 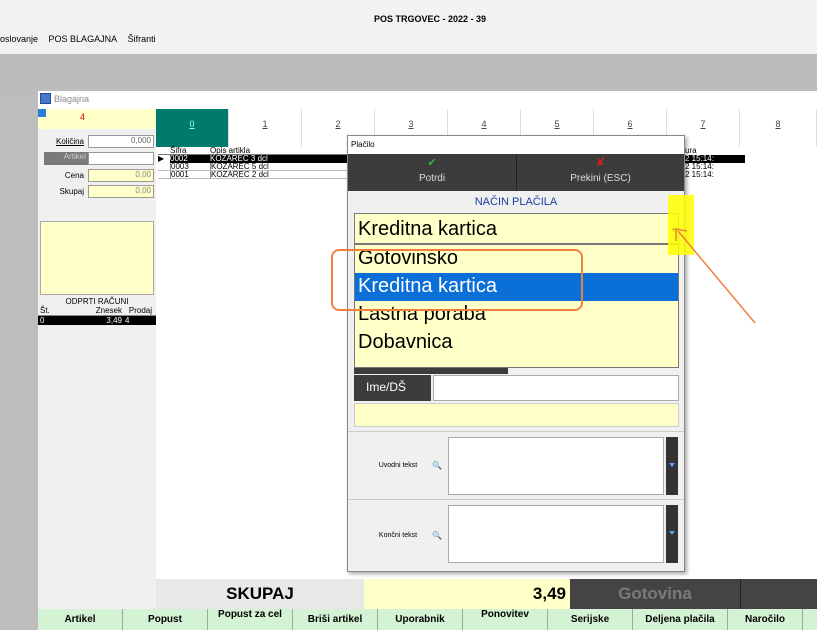 I want to click on koncni-search-icon: 🔍, so click(x=437, y=535).